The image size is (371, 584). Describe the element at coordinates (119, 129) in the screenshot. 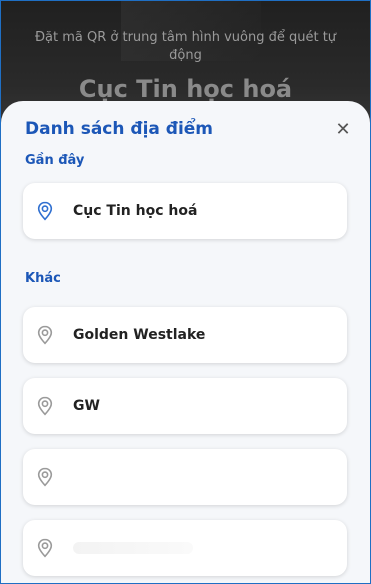

I see `sheet-title: Danh sách địa điểm` at that location.